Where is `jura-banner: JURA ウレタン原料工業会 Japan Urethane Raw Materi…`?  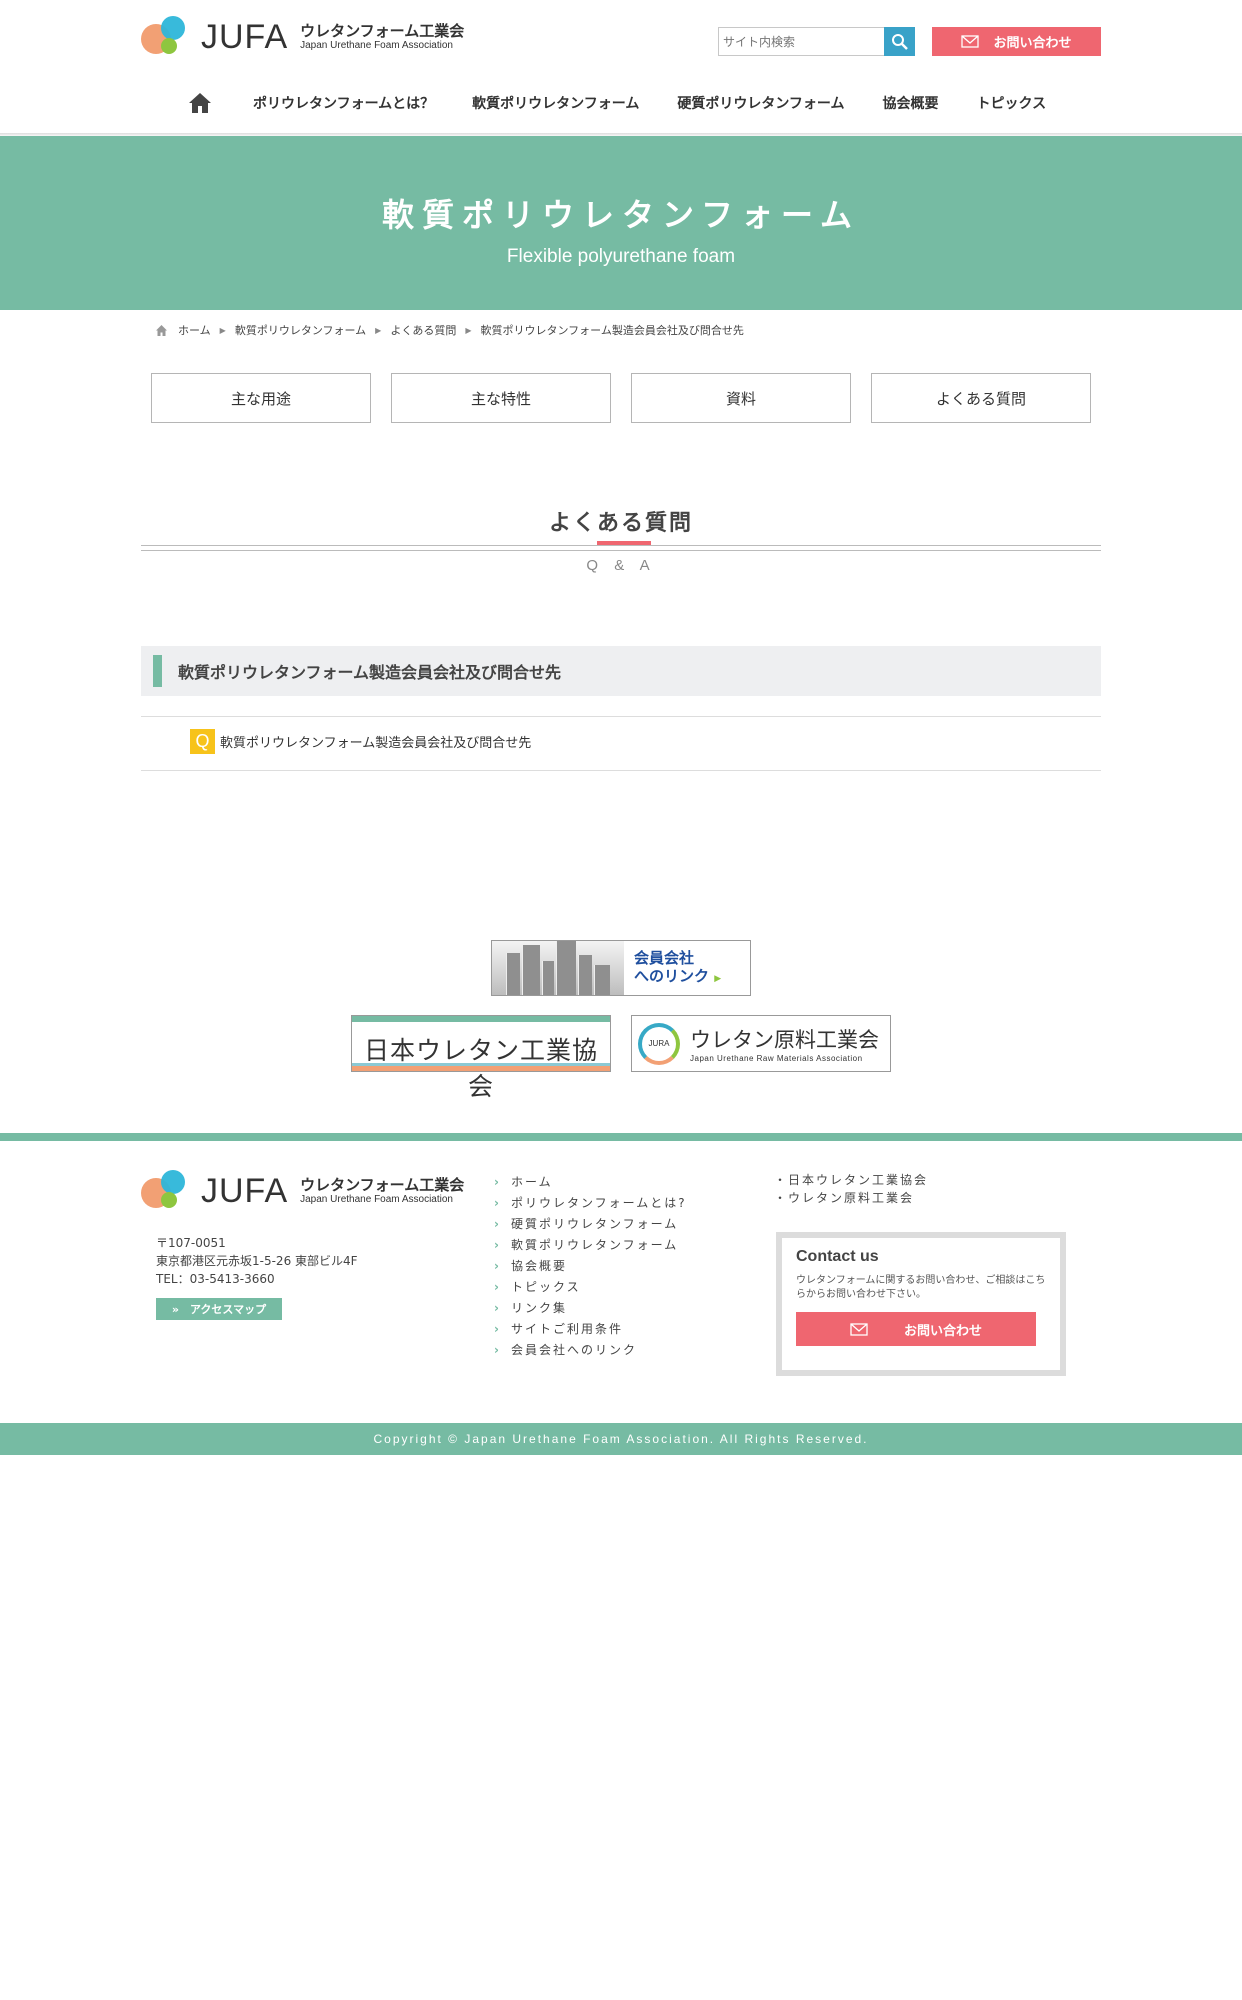
jura-banner: JURA ウレタン原料工業会 Japan Urethane Raw Materi… is located at coordinates (761, 1043).